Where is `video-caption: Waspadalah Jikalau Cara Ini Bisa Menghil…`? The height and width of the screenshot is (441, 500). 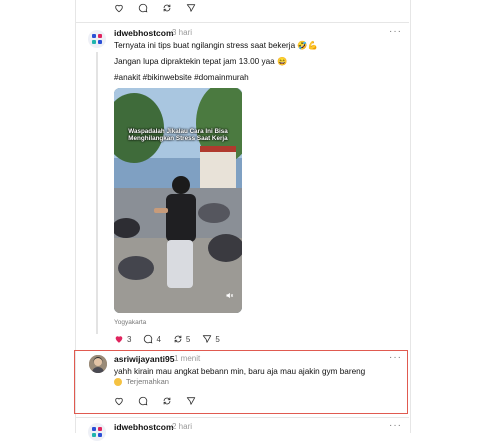 video-caption: Waspadalah Jikalau Cara Ini Bisa Menghil… is located at coordinates (178, 135).